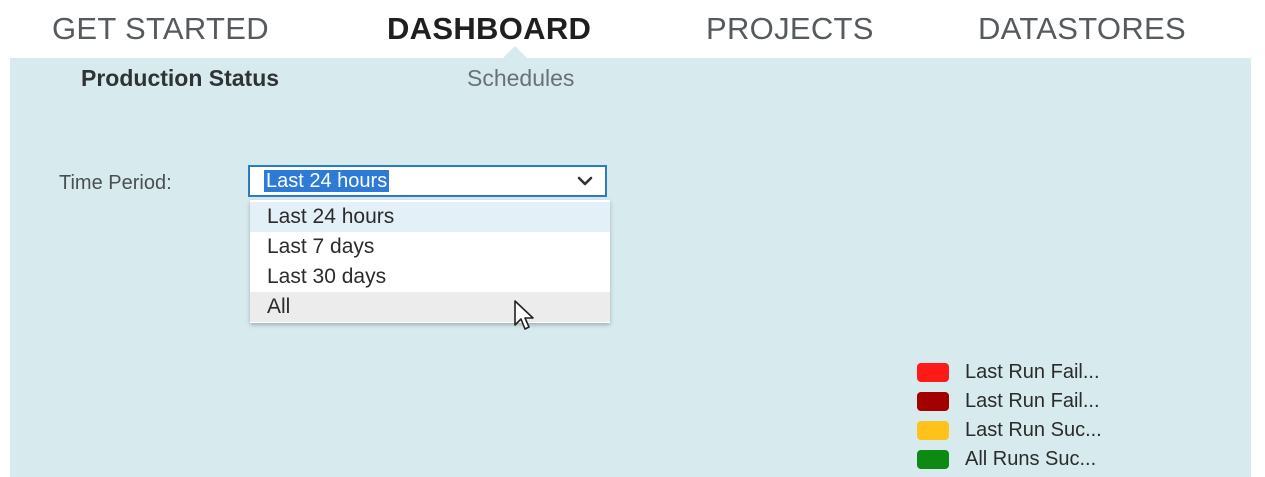 The height and width of the screenshot is (477, 1265). I want to click on nav-tab-datastores: DATASTORES, so click(1082, 29).